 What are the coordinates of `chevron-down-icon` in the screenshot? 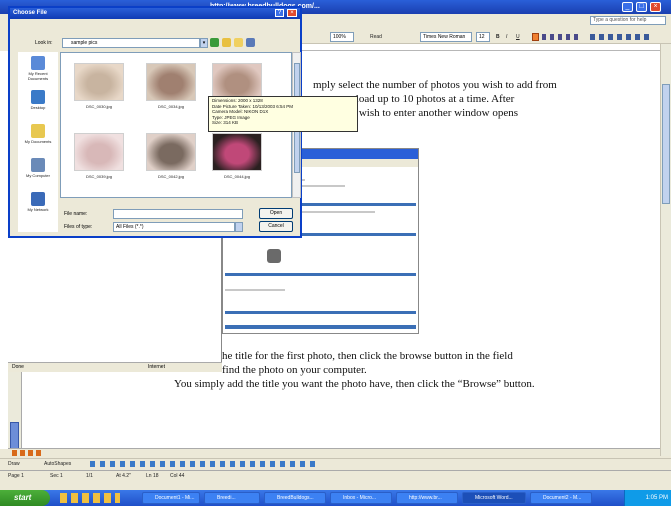 It's located at (239, 227).